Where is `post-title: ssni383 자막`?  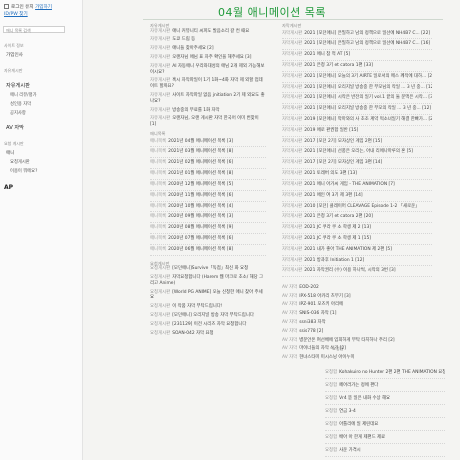
post-title: ssni383 자막 is located at coordinates (312, 322).